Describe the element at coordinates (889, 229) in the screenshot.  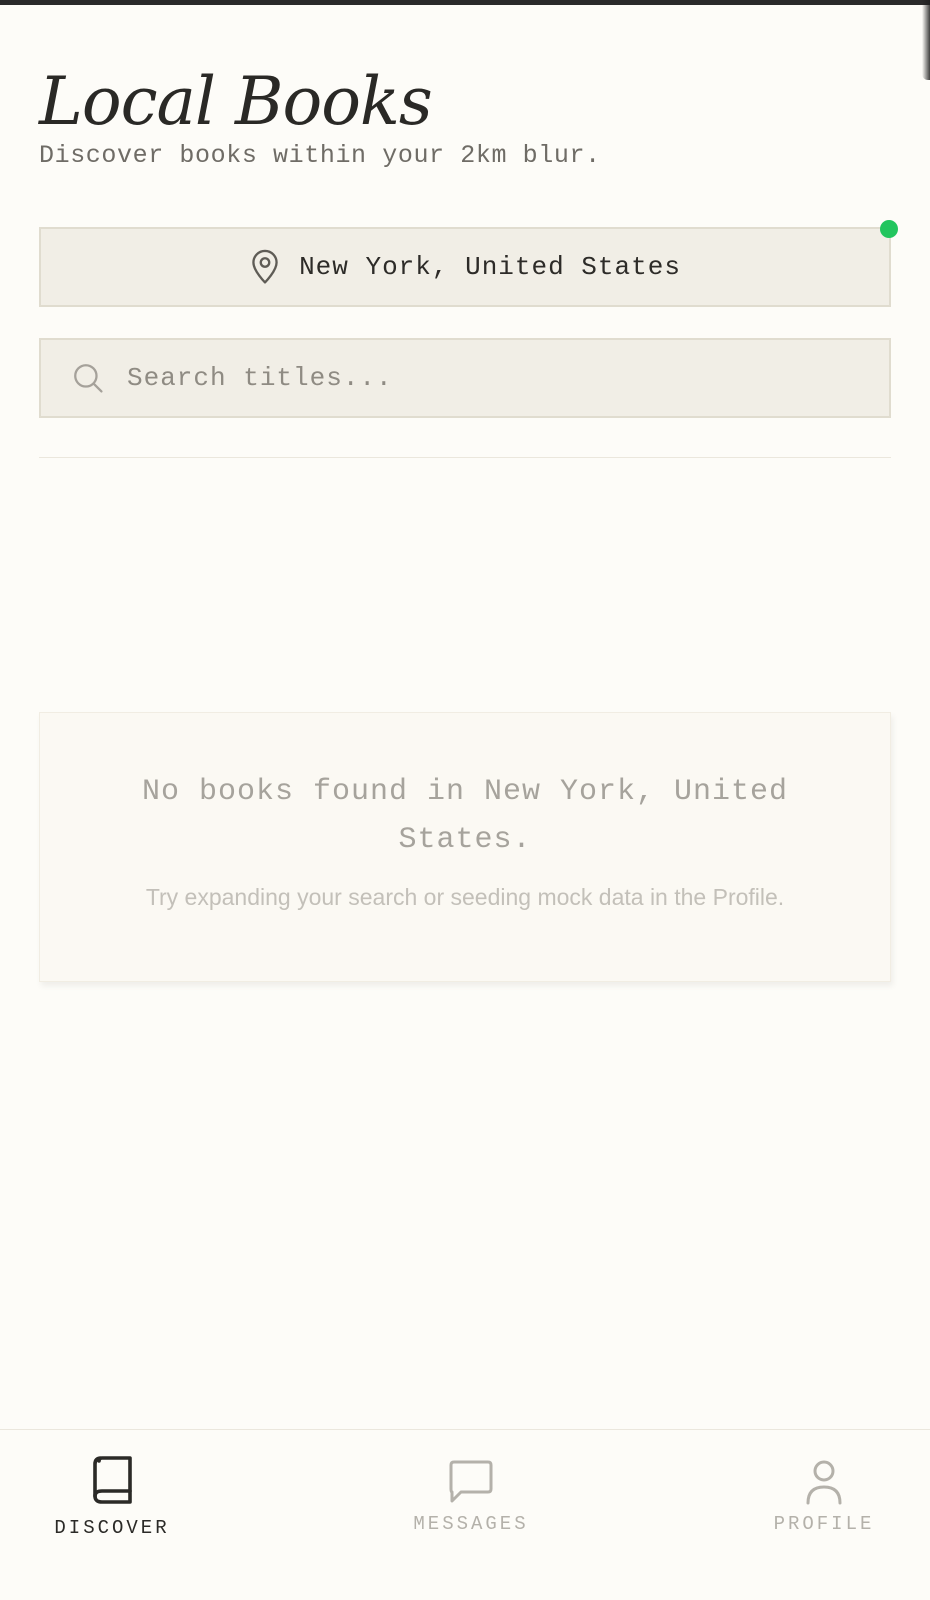
I see `online-status-dot` at that location.